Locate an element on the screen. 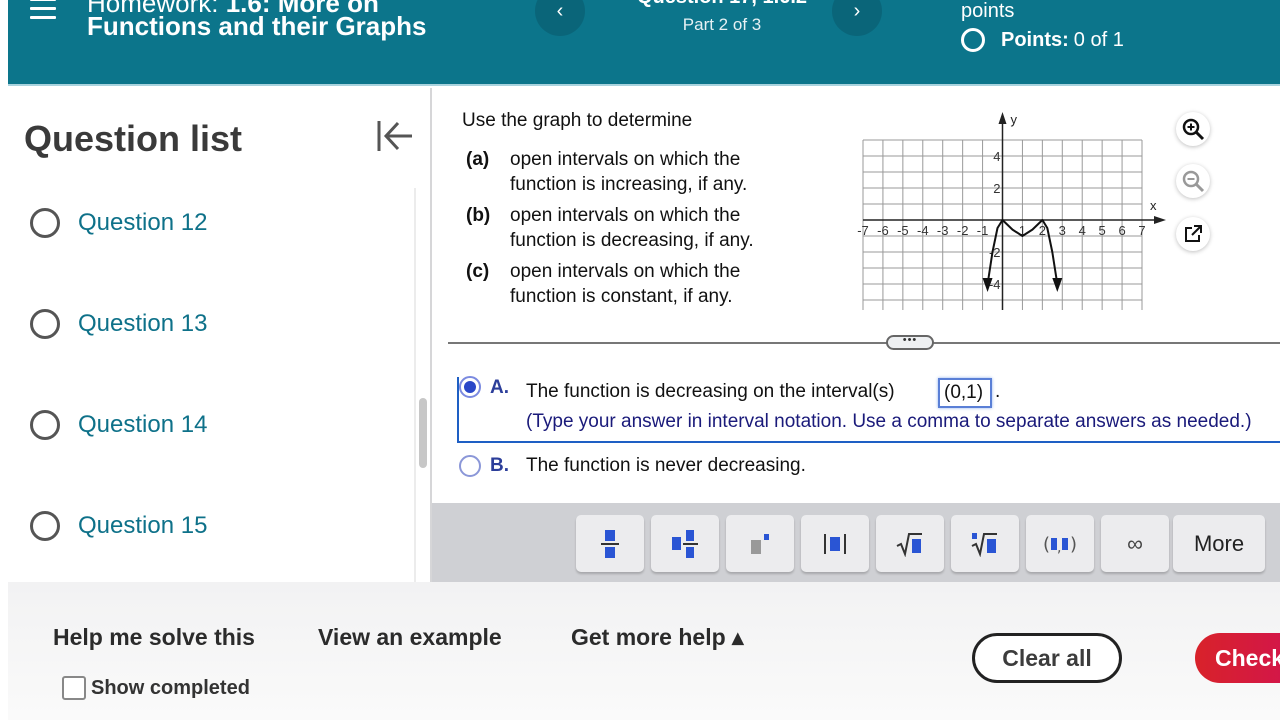 This screenshot has width=1280, height=720. interval-answer-input is located at coordinates (965, 393).